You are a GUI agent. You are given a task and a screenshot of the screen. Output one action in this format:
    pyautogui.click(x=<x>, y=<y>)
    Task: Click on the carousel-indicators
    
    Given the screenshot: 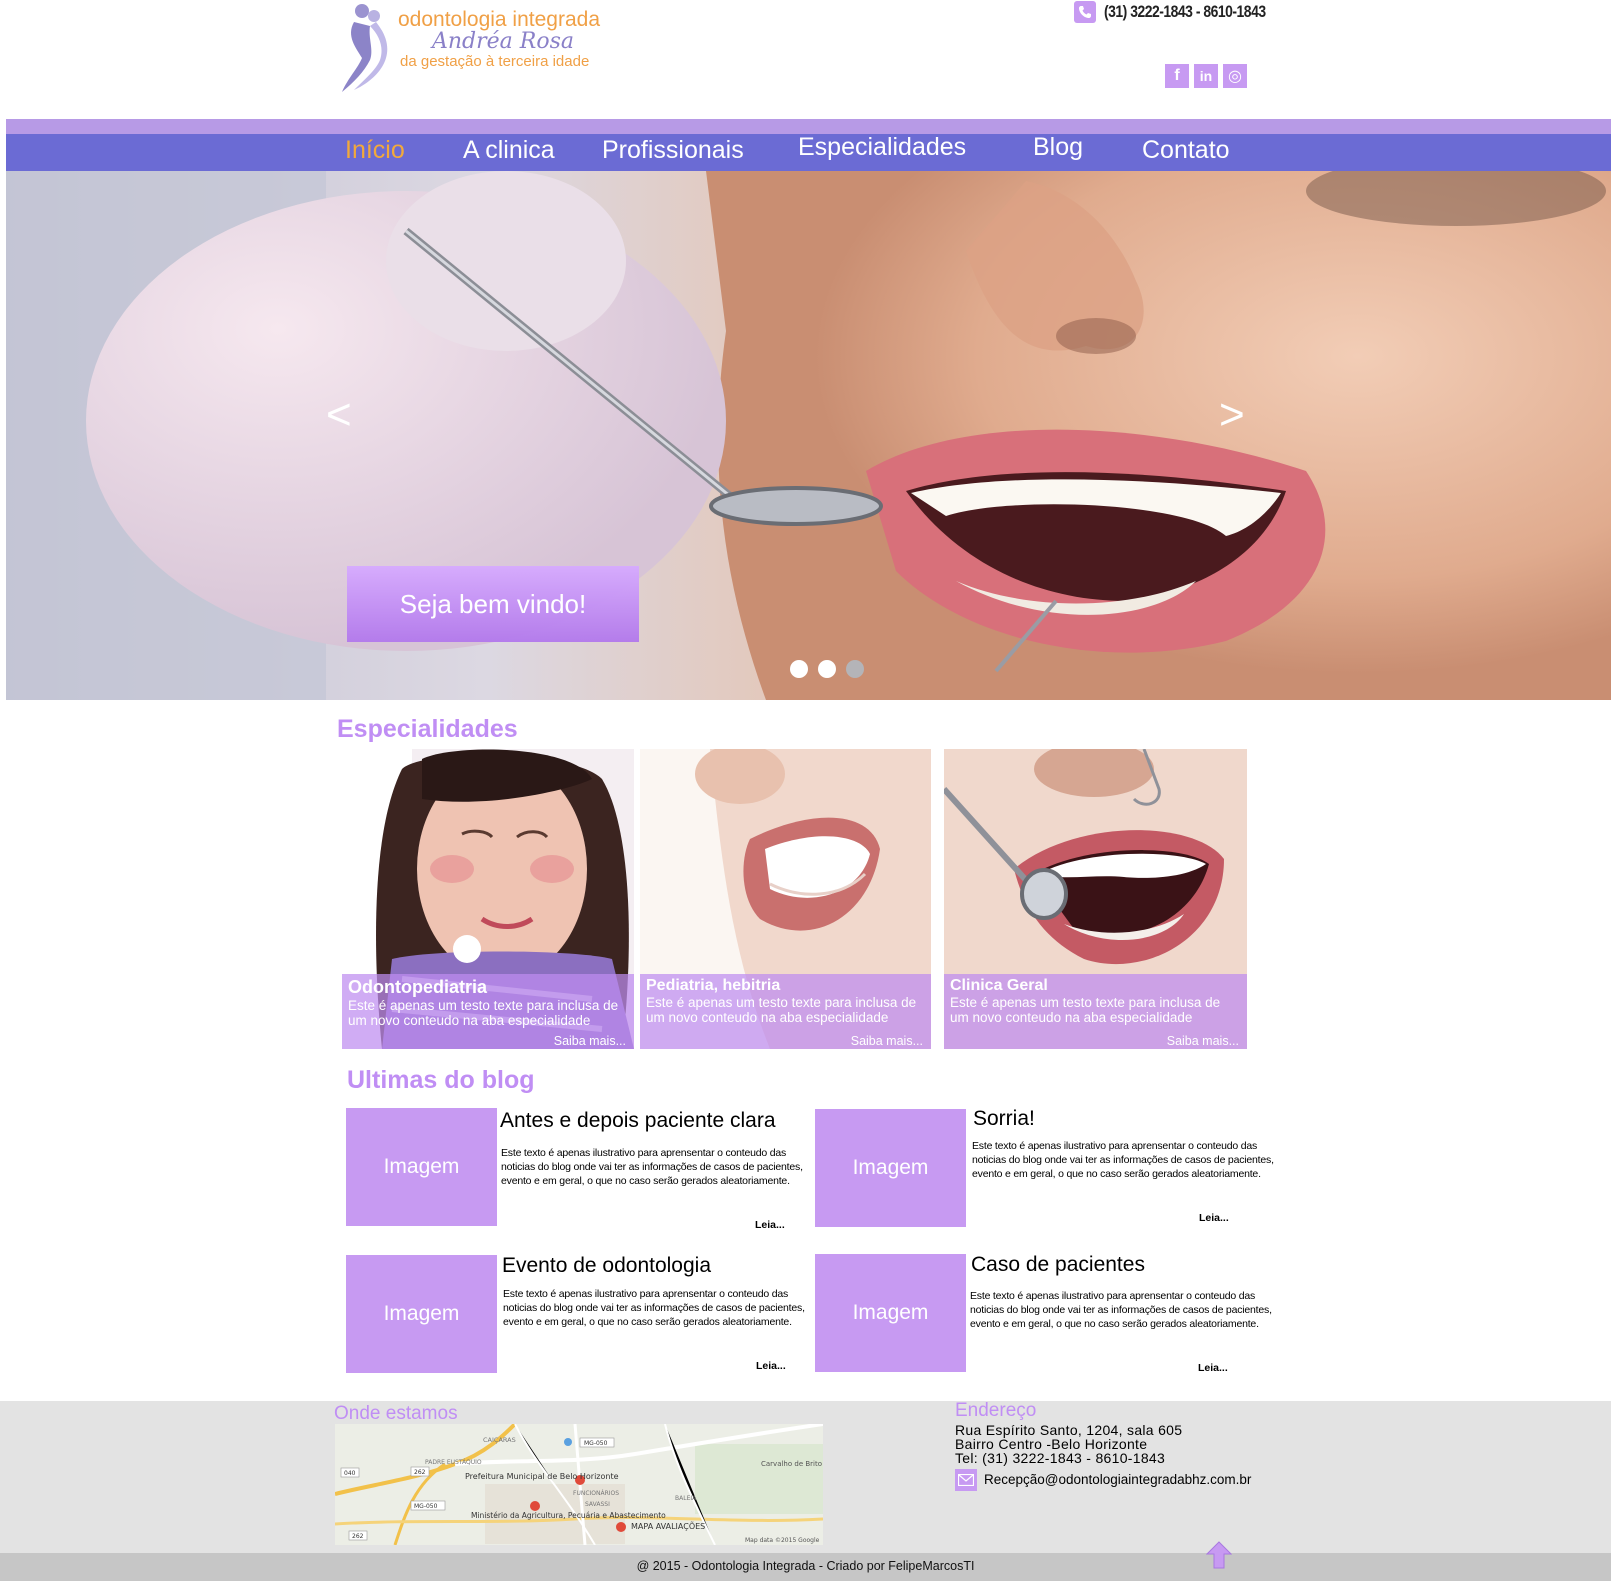 What is the action you would take?
    pyautogui.click(x=827, y=669)
    